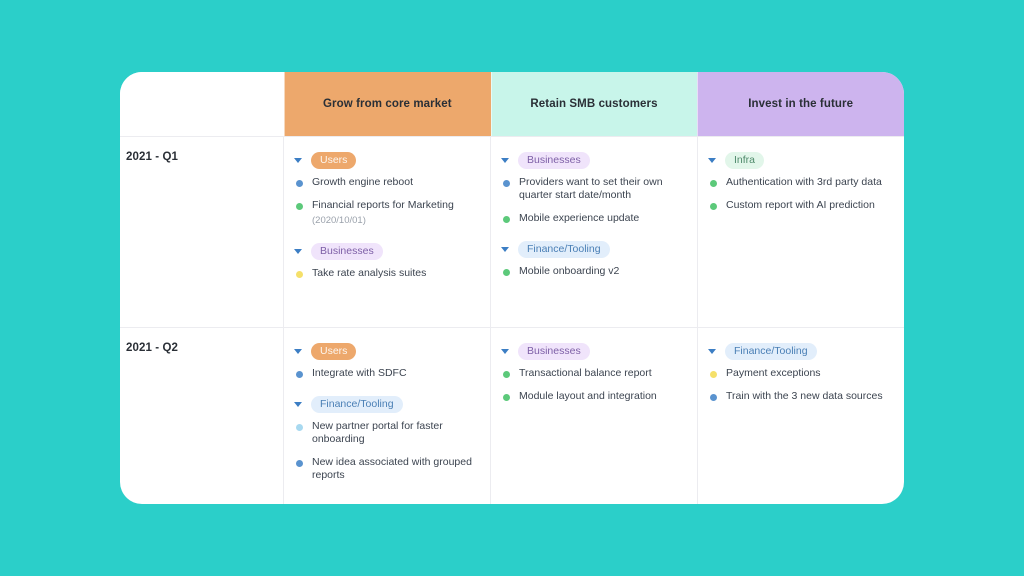  I want to click on roadmap-item-label: Integrate with SDFC, so click(359, 373).